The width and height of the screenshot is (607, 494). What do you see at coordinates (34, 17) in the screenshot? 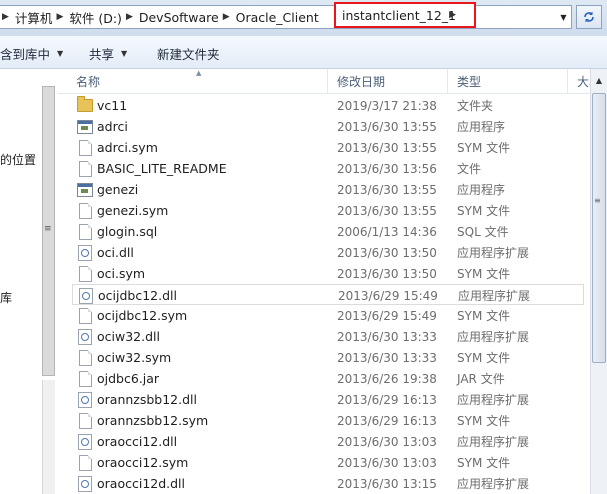
I see `breadcrumb-computer: 计算机` at bounding box center [34, 17].